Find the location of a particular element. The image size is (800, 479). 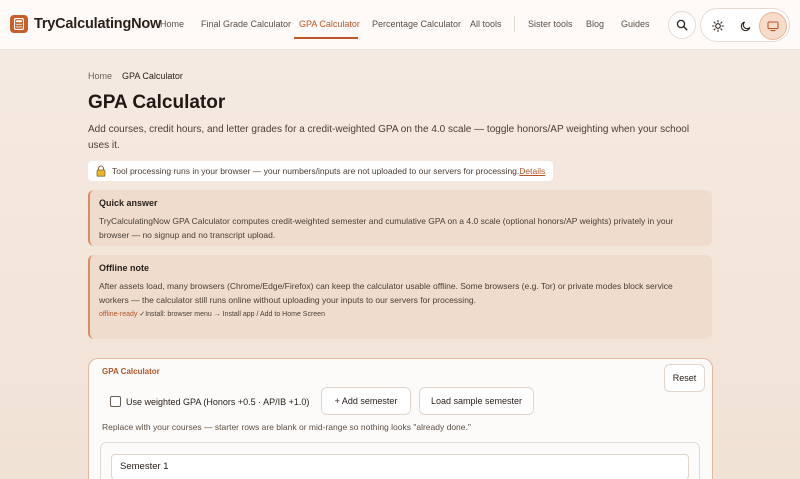

nav-link-final-grade-calculator: Final Grade Calculator is located at coordinates (246, 24).